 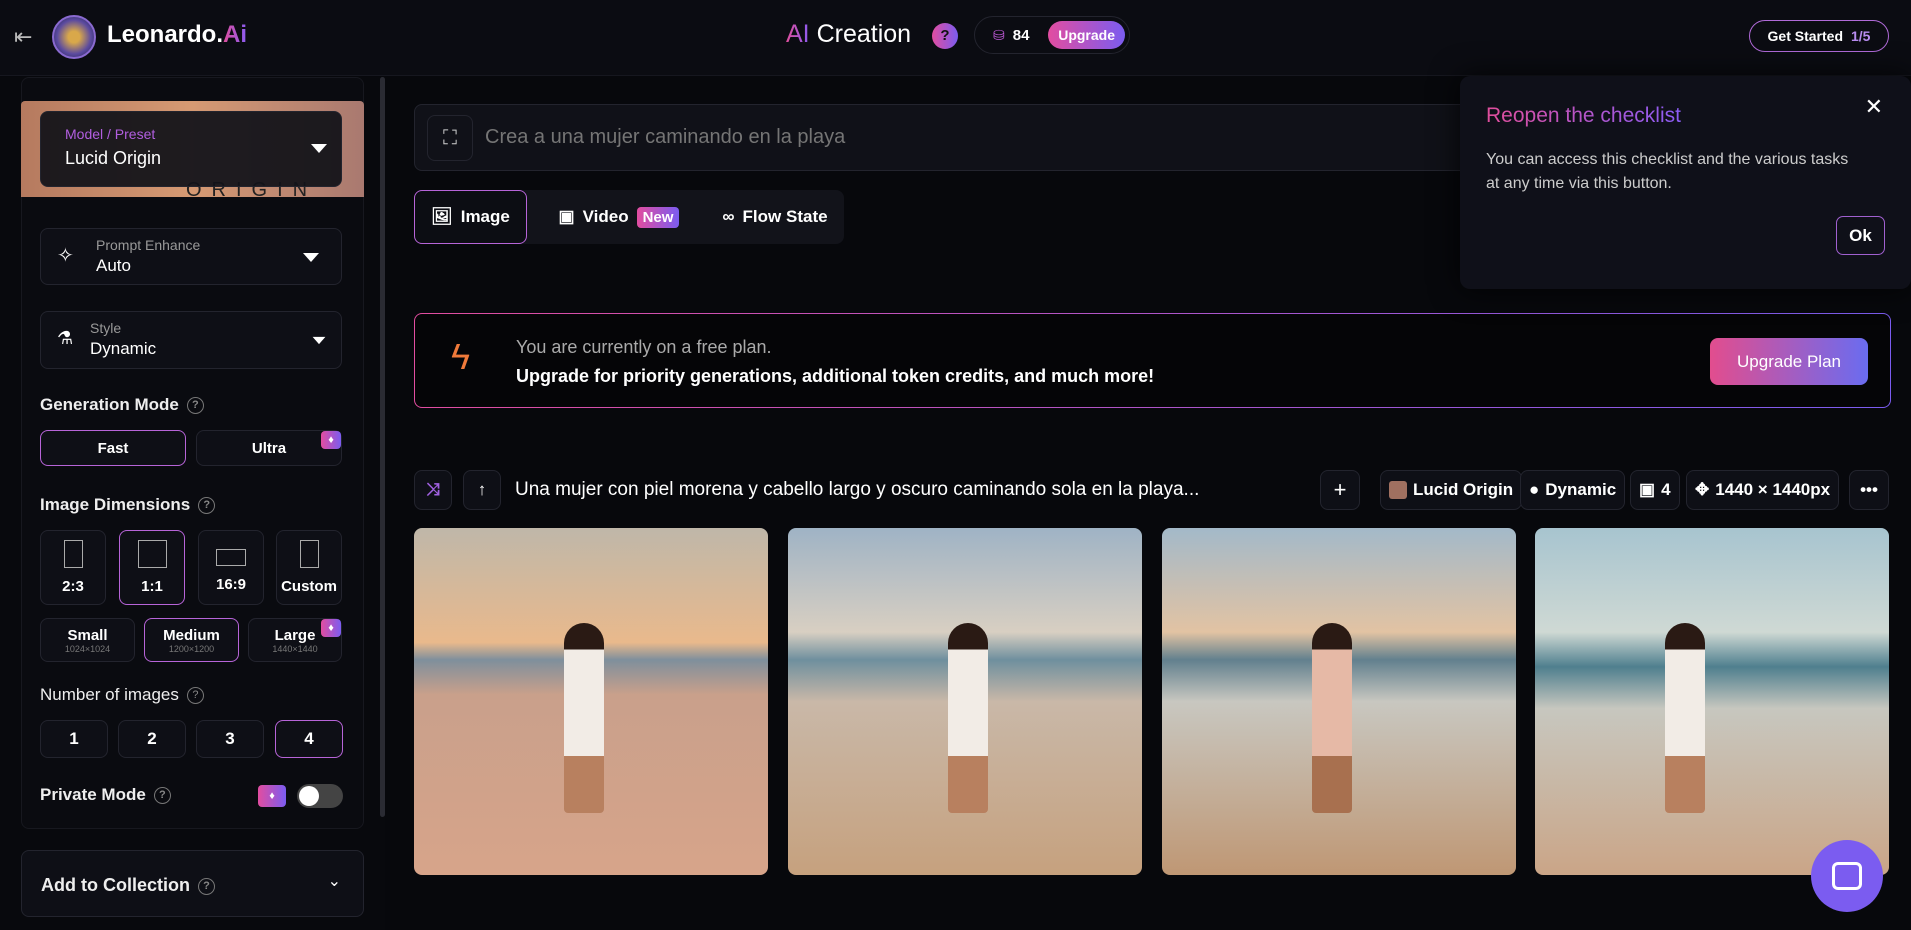 What do you see at coordinates (192, 883) in the screenshot?
I see `add-to-collection-section: Add to Collection? ⌄` at bounding box center [192, 883].